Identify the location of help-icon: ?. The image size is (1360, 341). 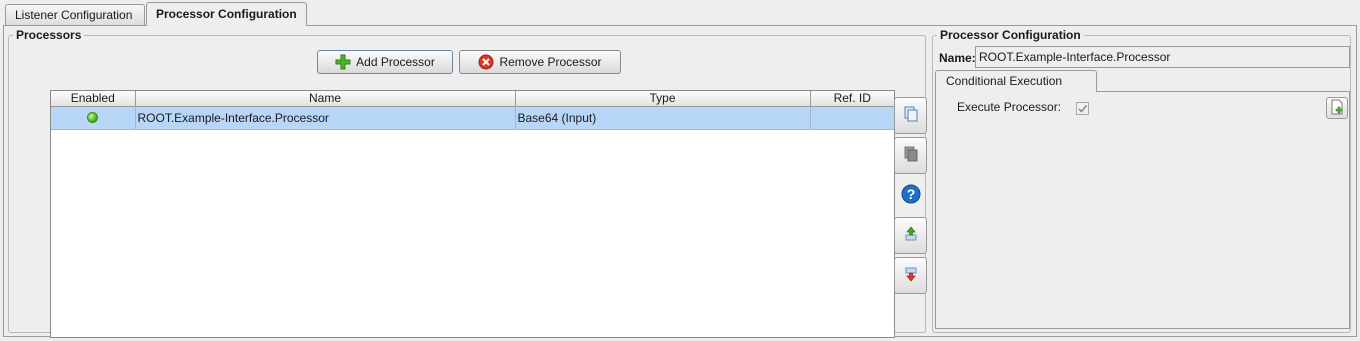
(911, 195).